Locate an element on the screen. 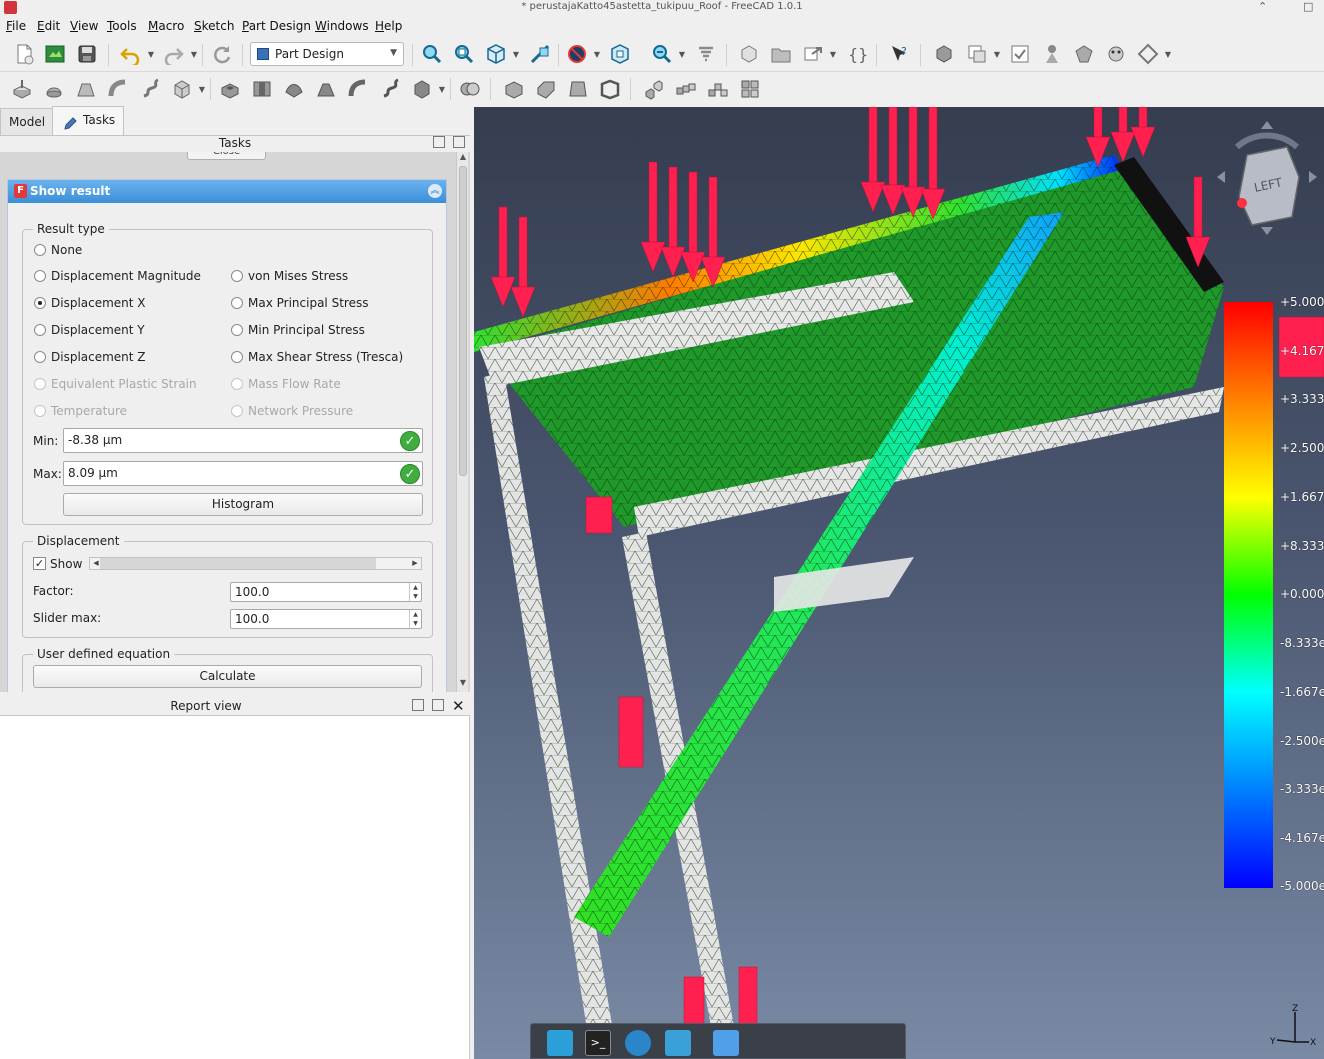 The image size is (1324, 1059). fillet-icon is located at coordinates (514, 89).